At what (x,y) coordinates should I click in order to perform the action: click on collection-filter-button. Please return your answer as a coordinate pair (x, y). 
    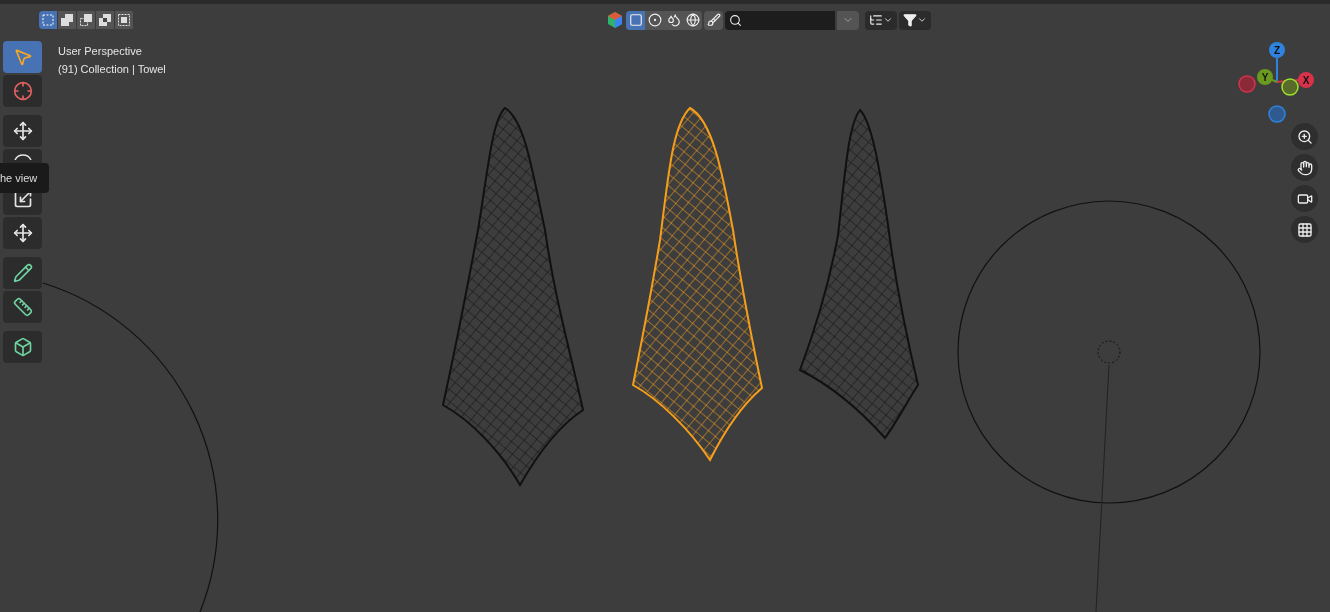
    Looking at the image, I should click on (881, 20).